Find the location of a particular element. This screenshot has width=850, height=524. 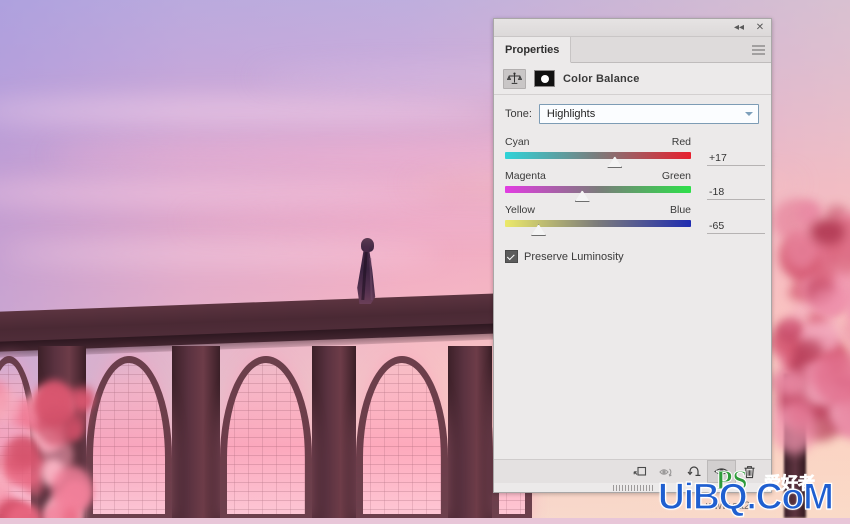

toggle-layer-visibility-button is located at coordinates (721, 471).